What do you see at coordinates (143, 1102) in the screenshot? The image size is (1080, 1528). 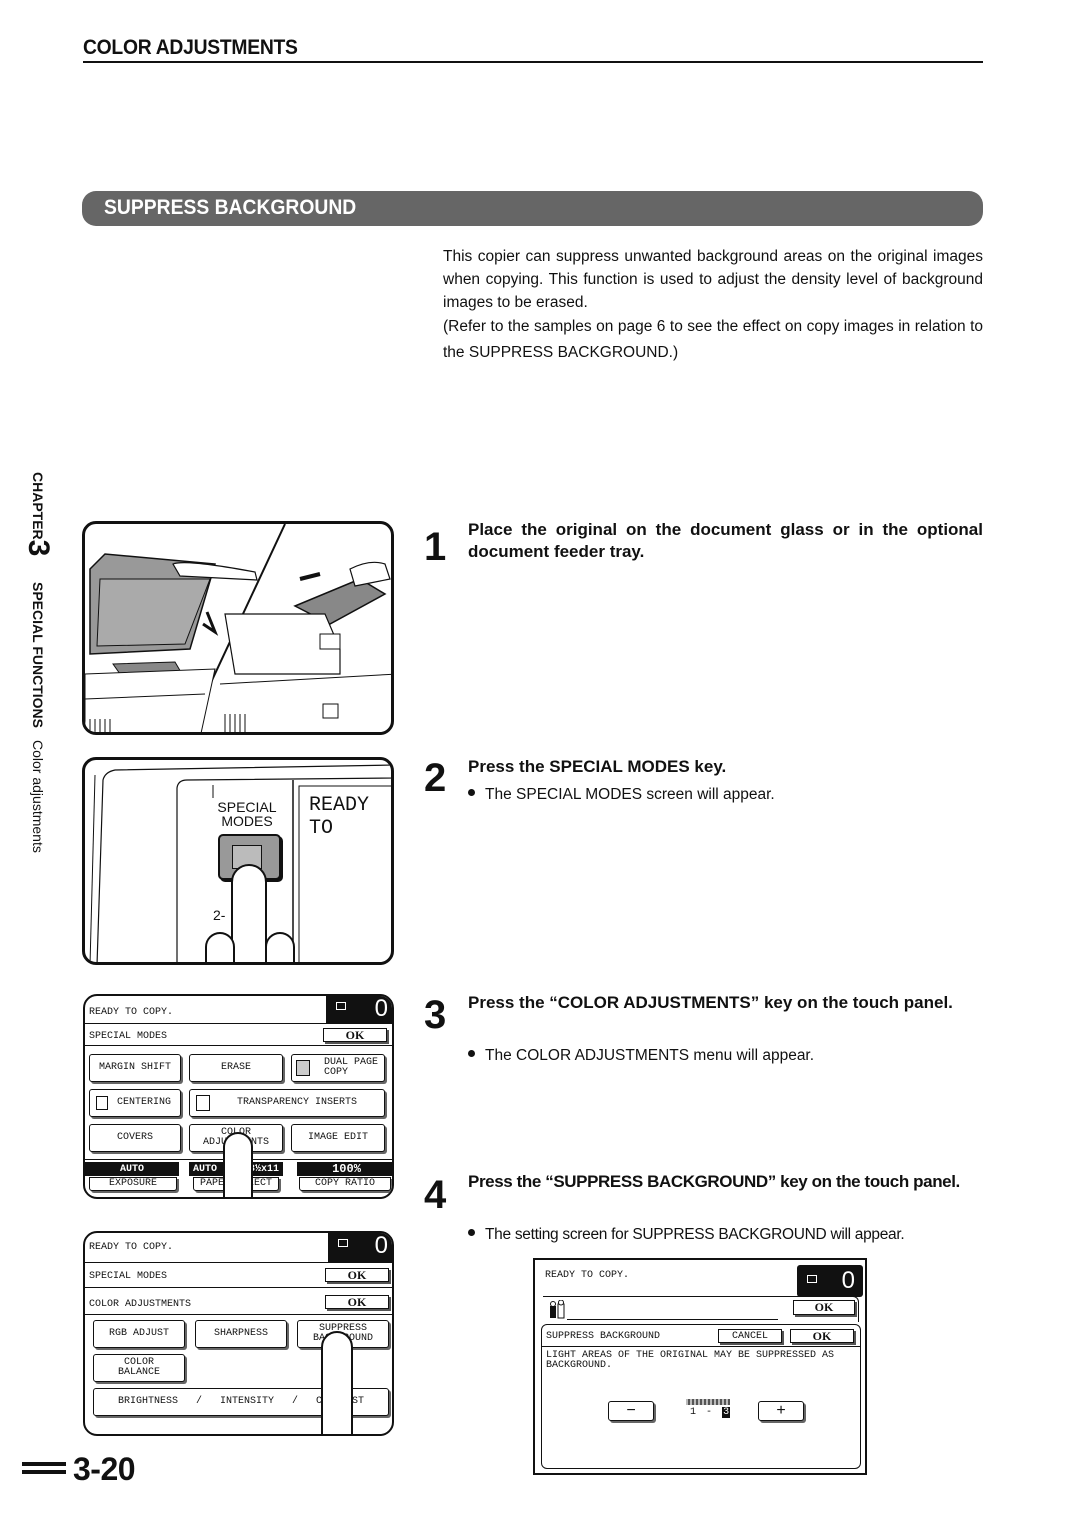 I see `centering-label: CENTERING` at bounding box center [143, 1102].